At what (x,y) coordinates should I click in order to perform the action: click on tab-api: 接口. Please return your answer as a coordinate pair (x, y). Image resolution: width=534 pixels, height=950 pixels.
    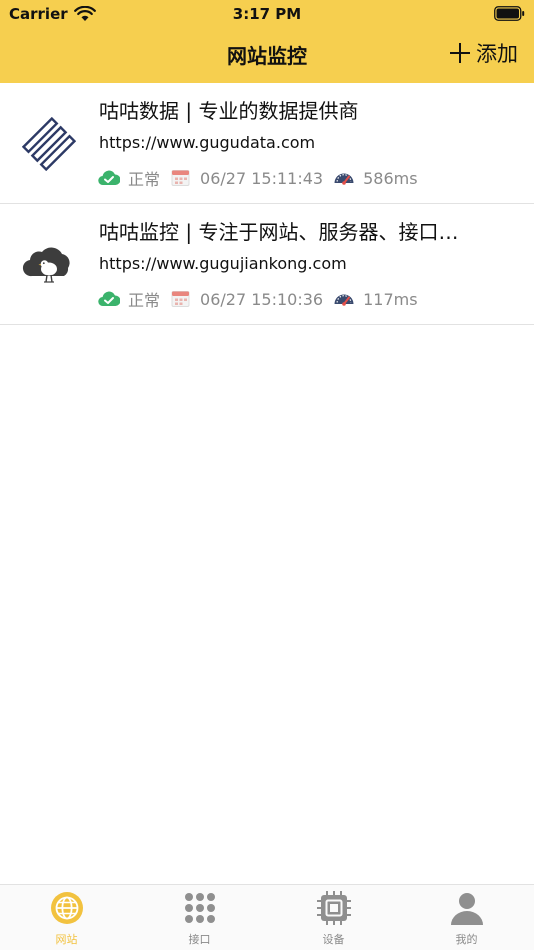
    Looking at the image, I should click on (199, 920).